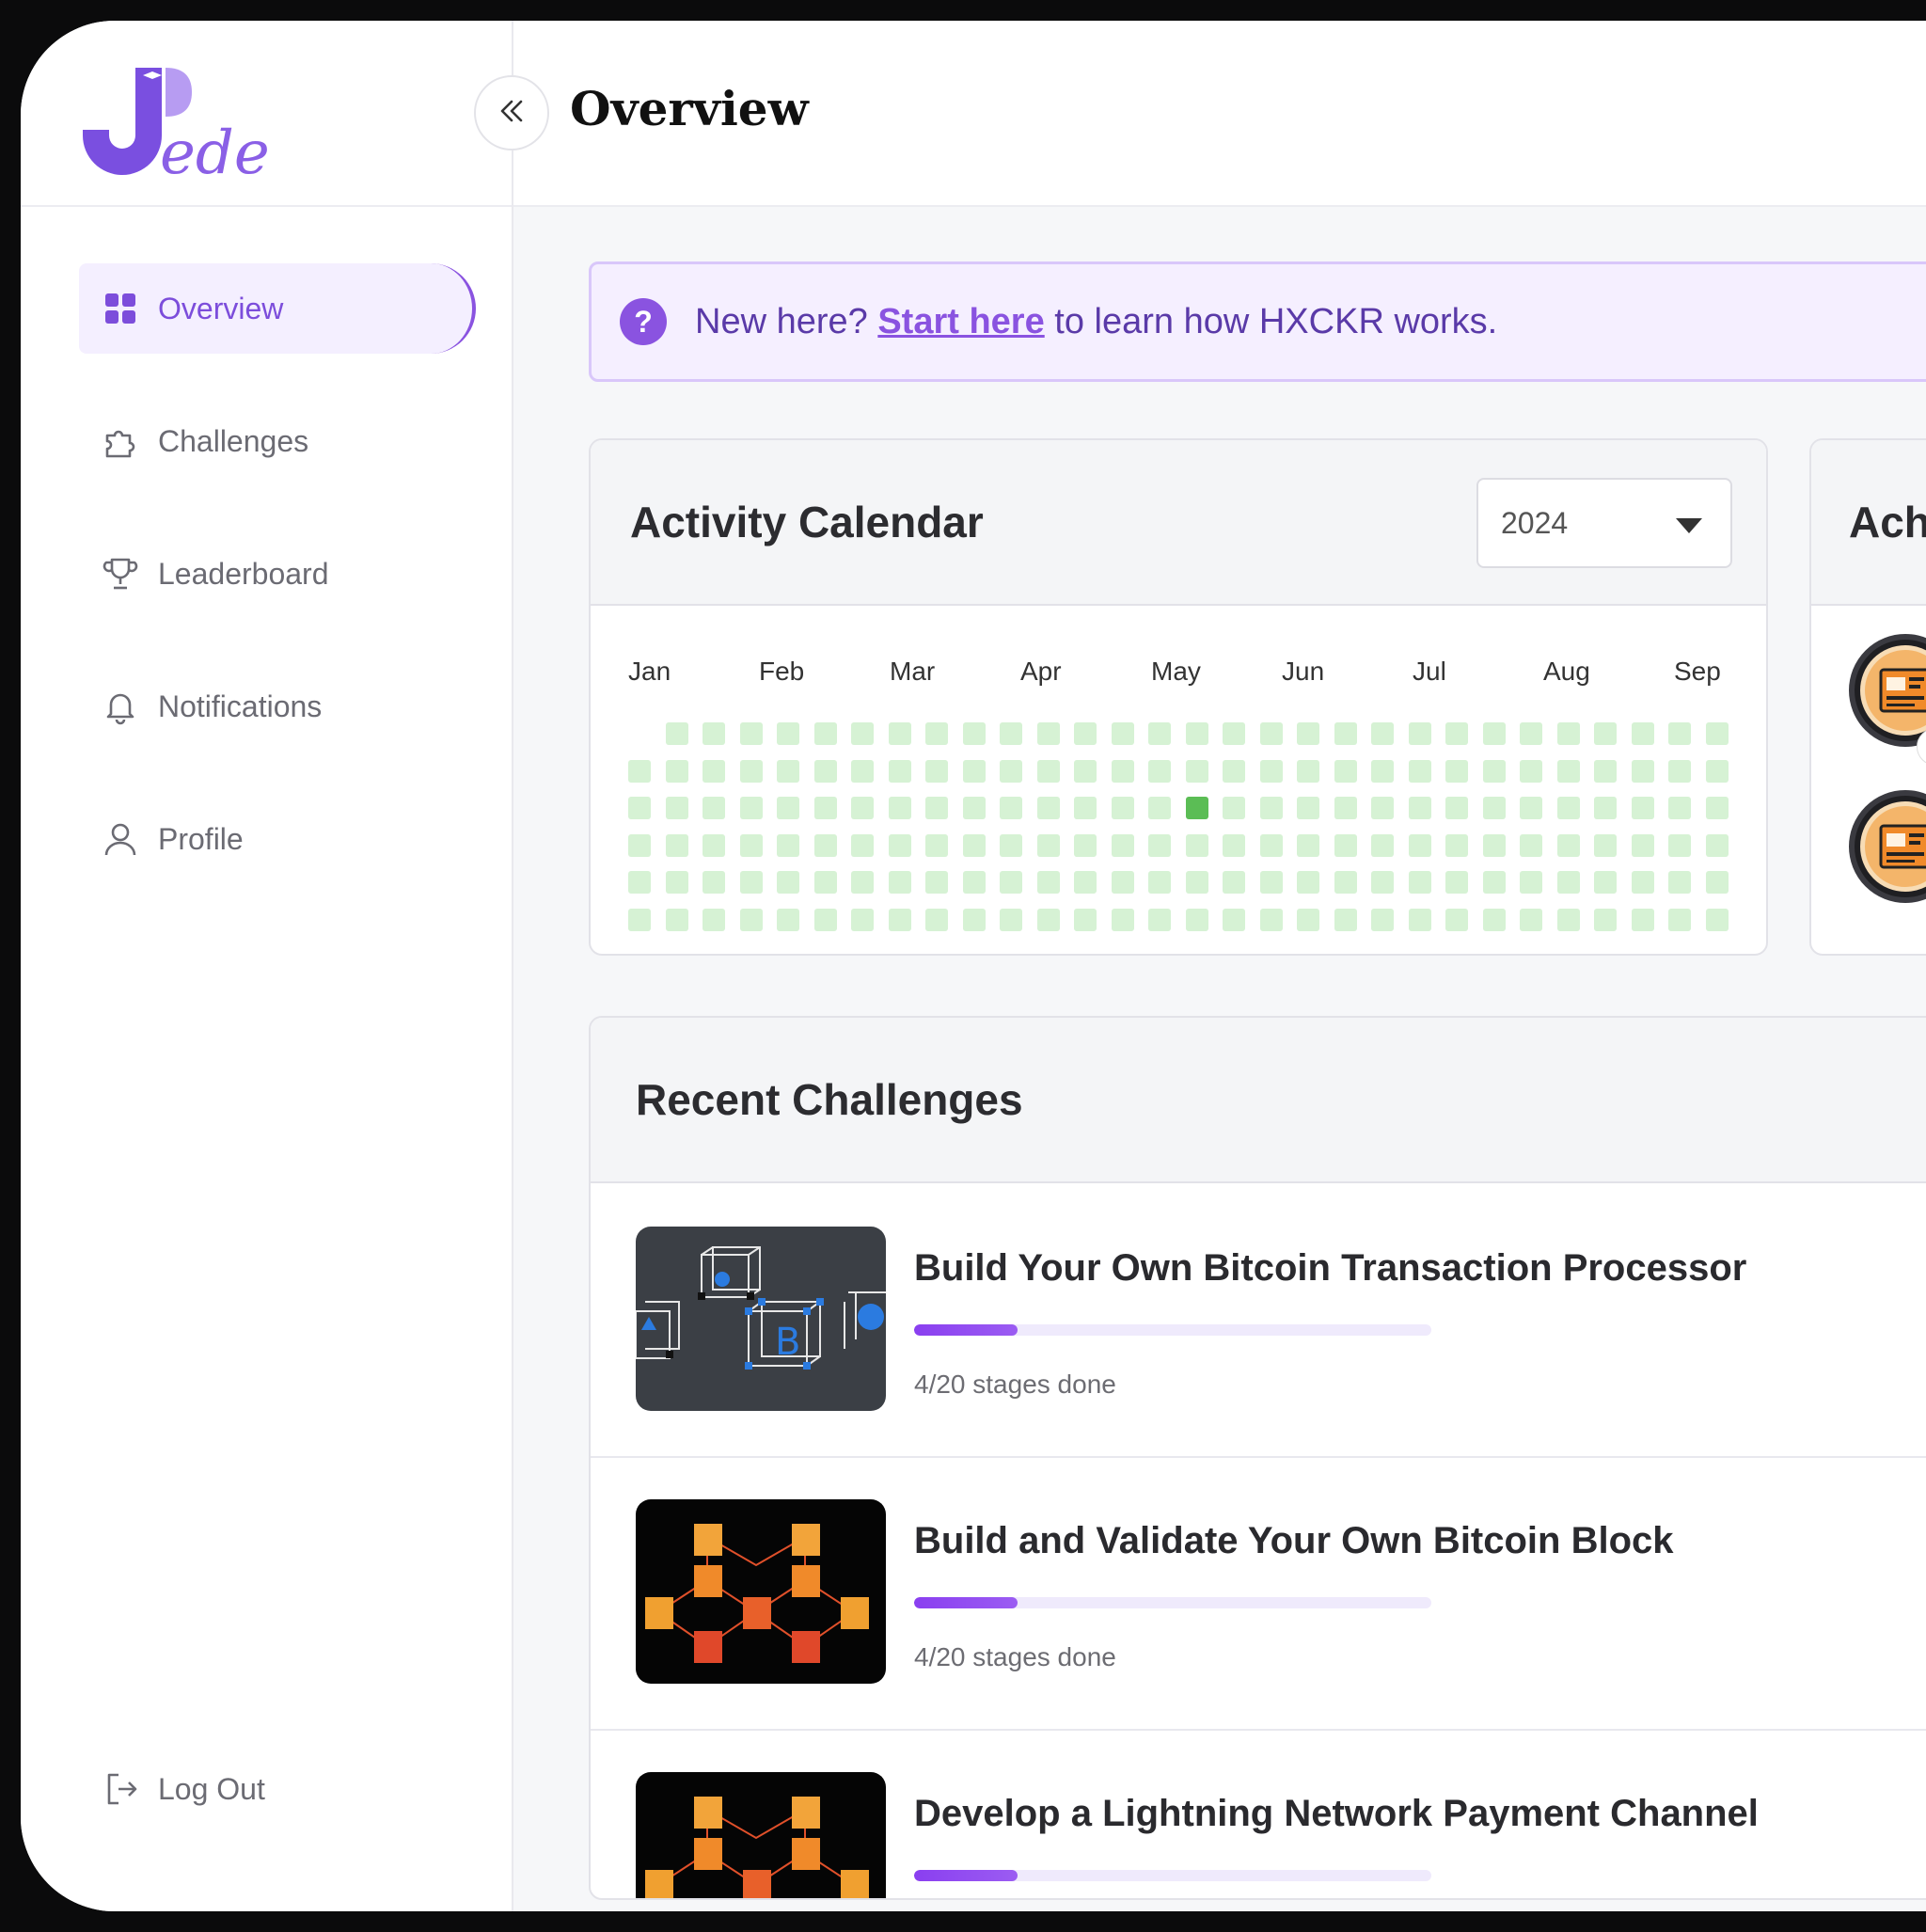  I want to click on sidebar-item-leaderboard: Leaderboard, so click(276, 574).